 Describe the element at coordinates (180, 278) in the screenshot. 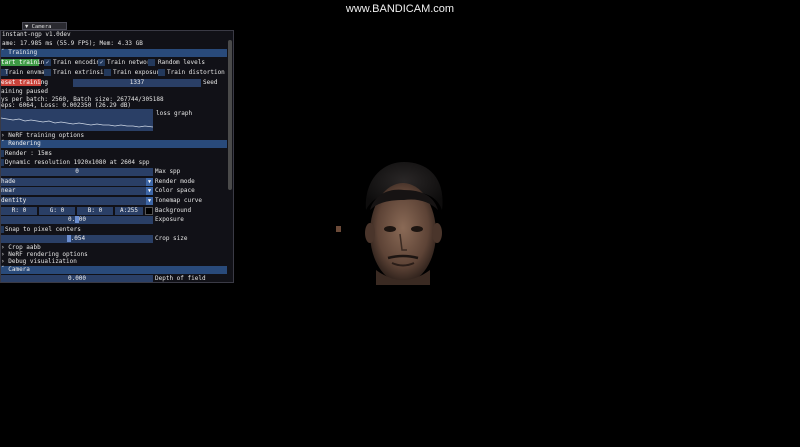

I see `depth-of-field-label: Depth of field` at that location.